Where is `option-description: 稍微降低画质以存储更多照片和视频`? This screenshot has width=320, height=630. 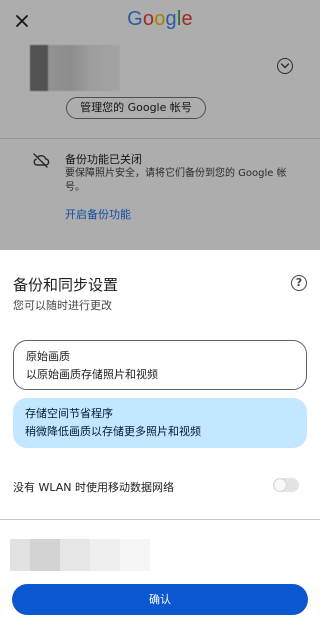
option-description: 稍微降低画质以存储更多照片和视频 is located at coordinates (113, 431).